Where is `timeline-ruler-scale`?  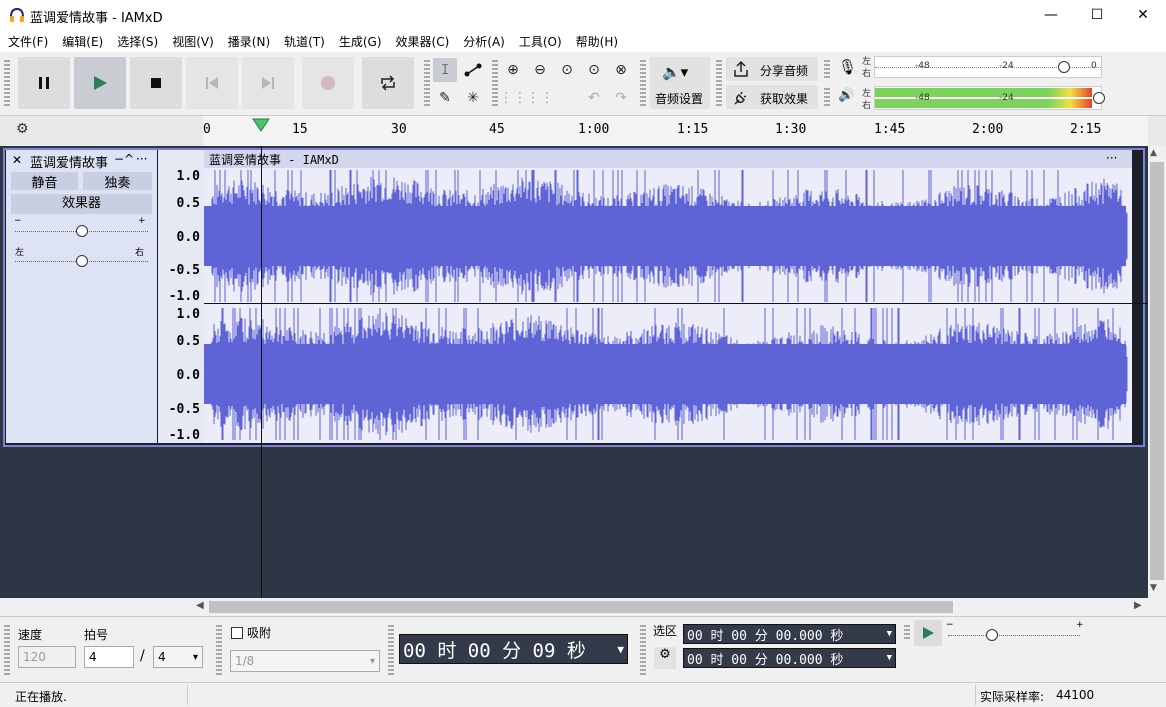 timeline-ruler-scale is located at coordinates (675, 131).